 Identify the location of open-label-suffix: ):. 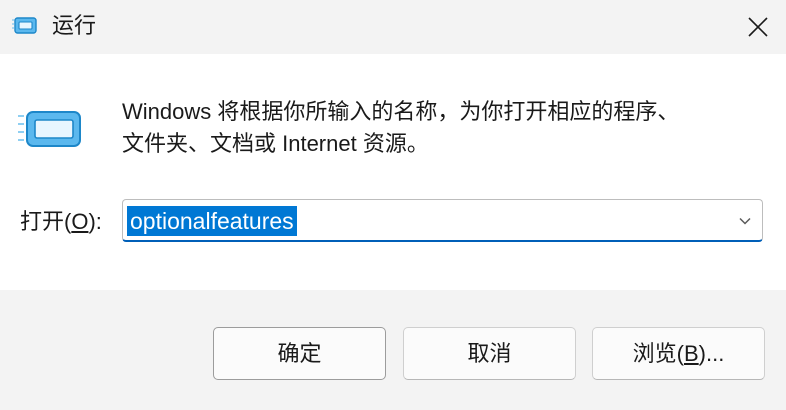
(95, 221).